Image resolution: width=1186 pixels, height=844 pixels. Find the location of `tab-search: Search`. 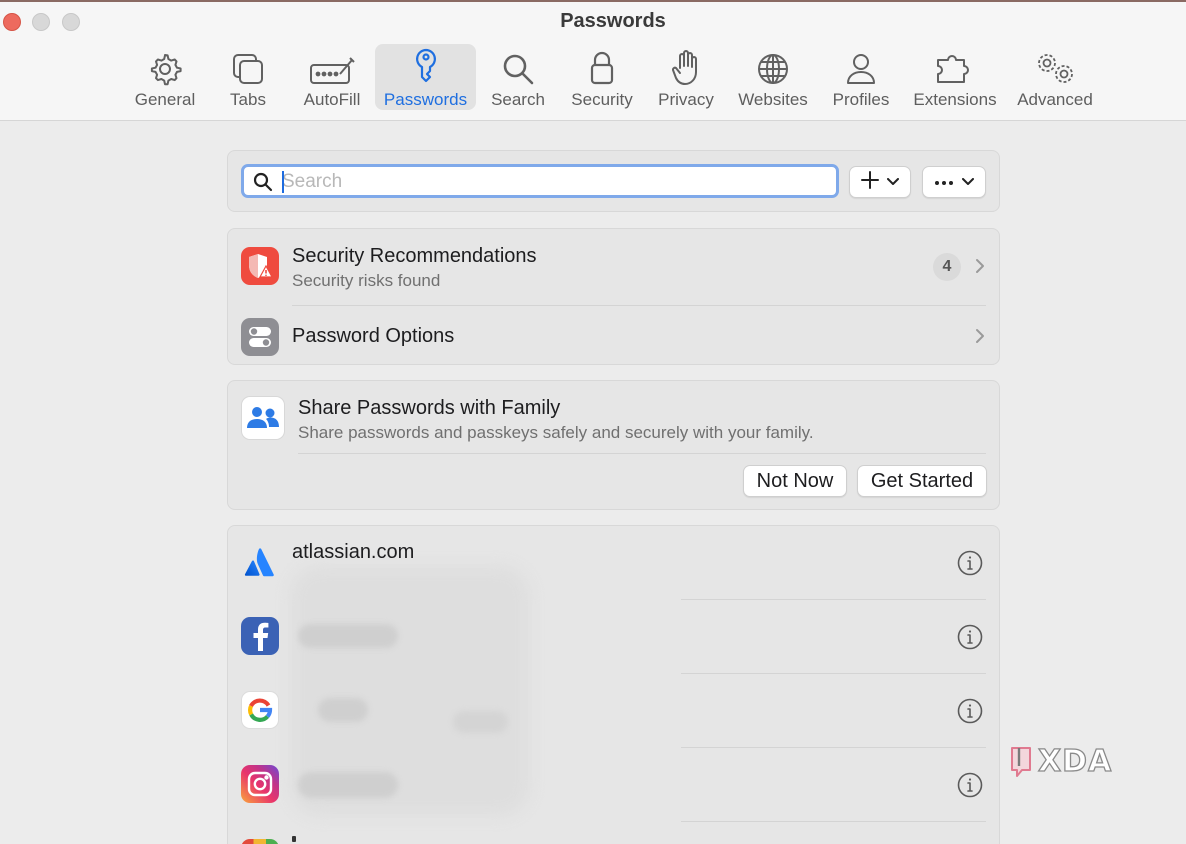

tab-search: Search is located at coordinates (518, 77).